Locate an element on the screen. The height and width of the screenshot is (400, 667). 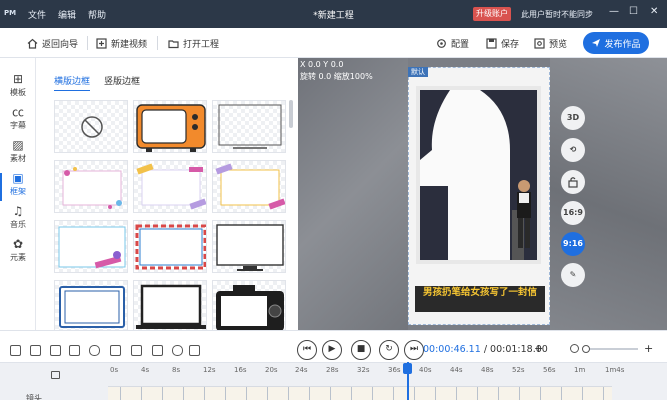
next-frame-button: ⏭ is located at coordinates (414, 350).